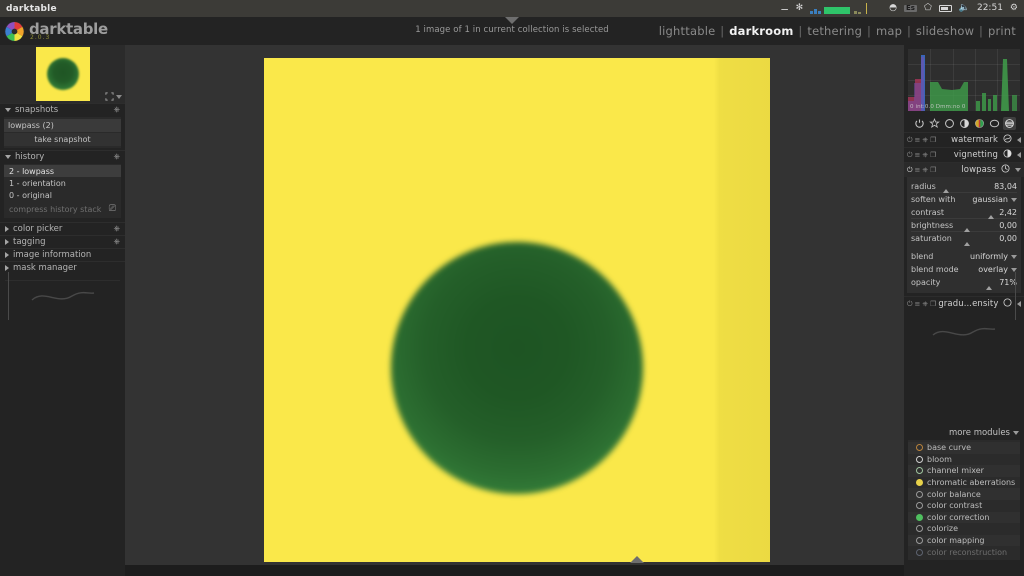 The height and width of the screenshot is (576, 1024). I want to click on snapshots-reset-icon: ⎈, so click(117, 110).